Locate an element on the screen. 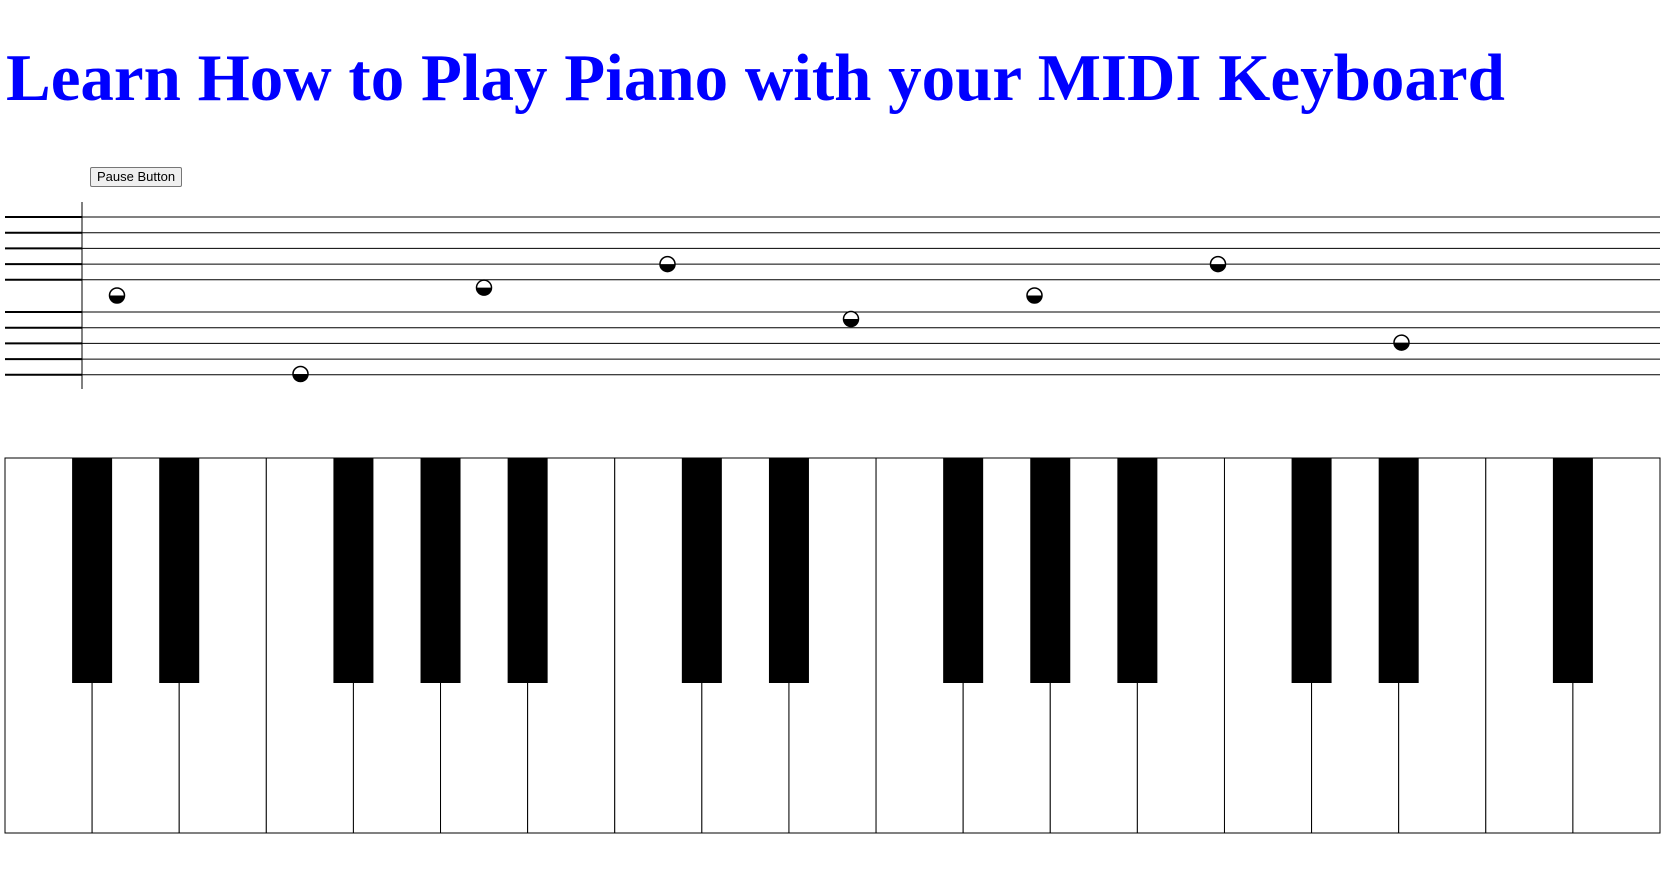 The height and width of the screenshot is (892, 1665). staff-notes is located at coordinates (759, 319).